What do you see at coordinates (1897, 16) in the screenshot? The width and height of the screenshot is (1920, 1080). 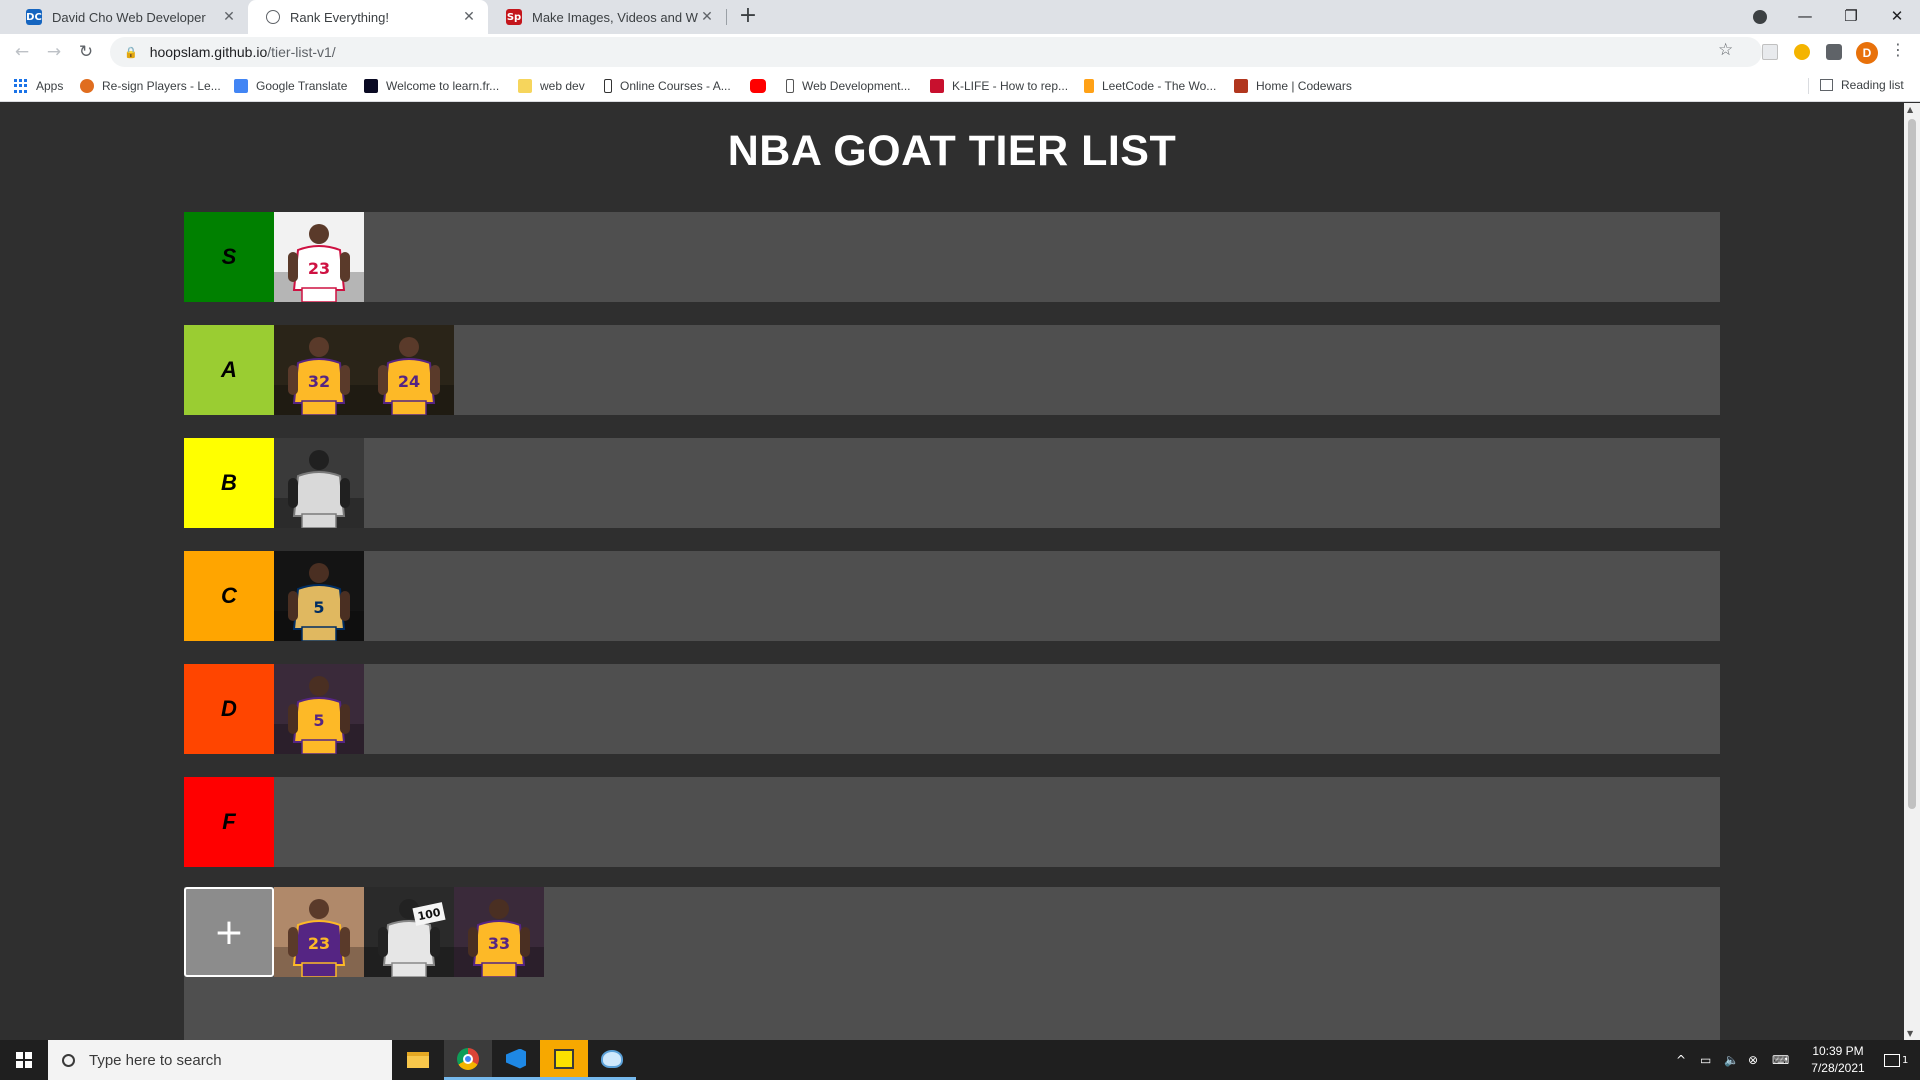 I see `close-window-button: ✕` at bounding box center [1897, 16].